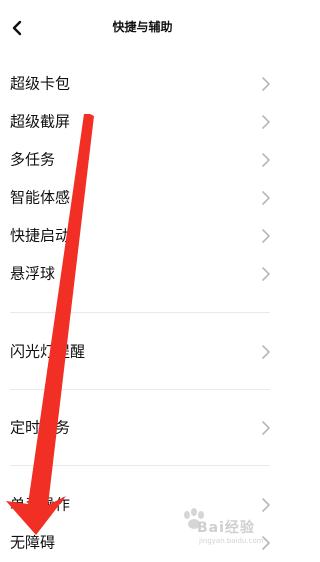 The height and width of the screenshot is (562, 320). Describe the element at coordinates (40, 235) in the screenshot. I see `menu-item-label: 快捷启动` at that location.